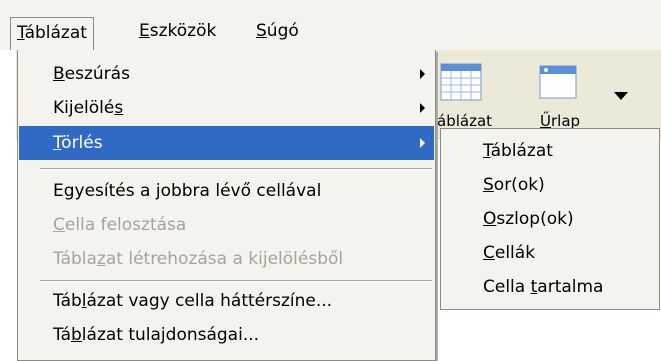  I want to click on menu-item-egyesites: Egyesítés a jobbra lévő cellával, so click(226, 191).